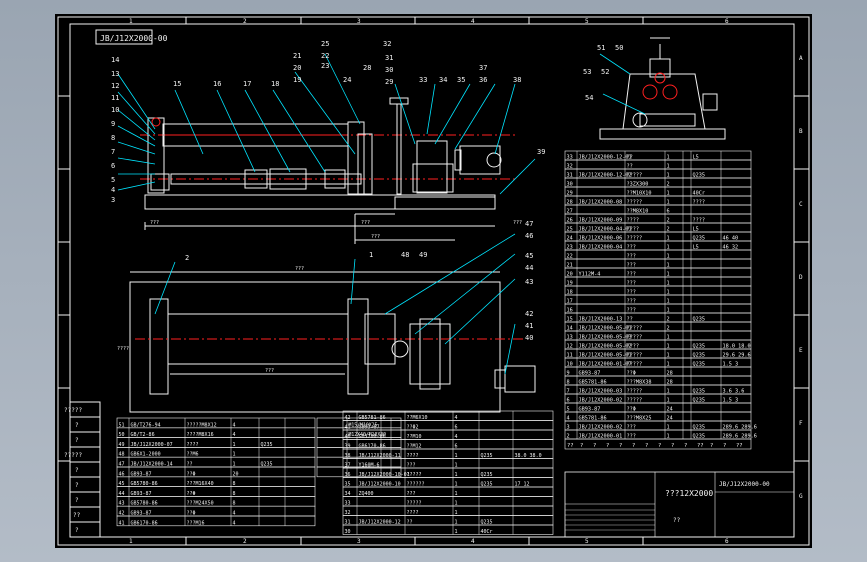 This screenshot has height=562, width=867. I want to click on balloon-label: 36, so click(483, 80).